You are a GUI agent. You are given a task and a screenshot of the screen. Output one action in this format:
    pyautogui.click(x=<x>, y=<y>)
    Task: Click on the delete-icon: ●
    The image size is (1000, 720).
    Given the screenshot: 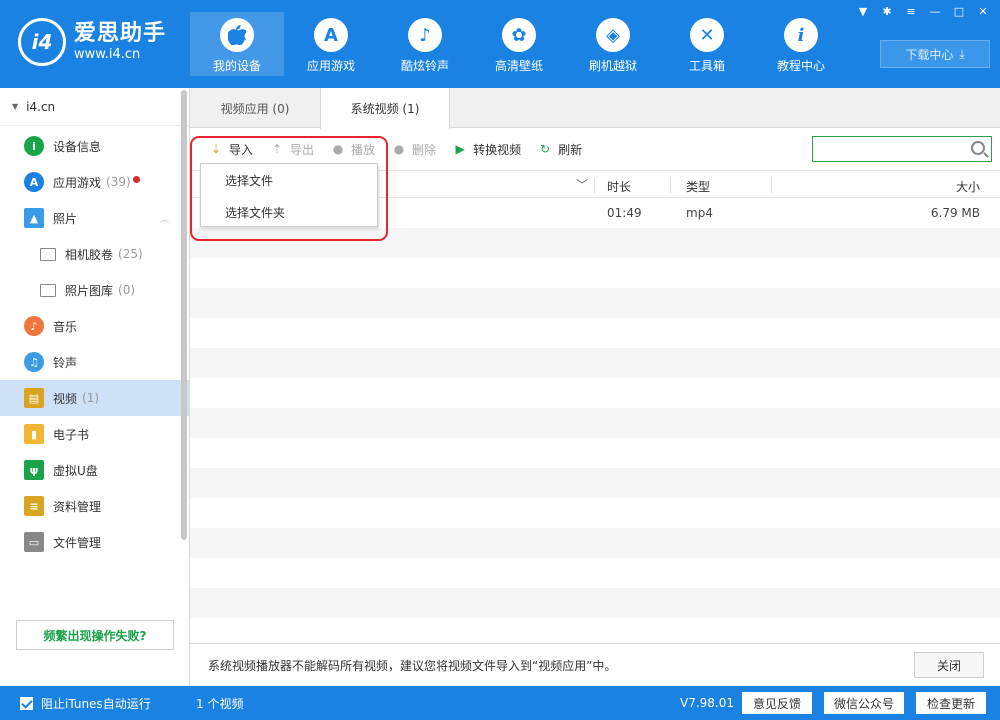 What is the action you would take?
    pyautogui.click(x=399, y=149)
    